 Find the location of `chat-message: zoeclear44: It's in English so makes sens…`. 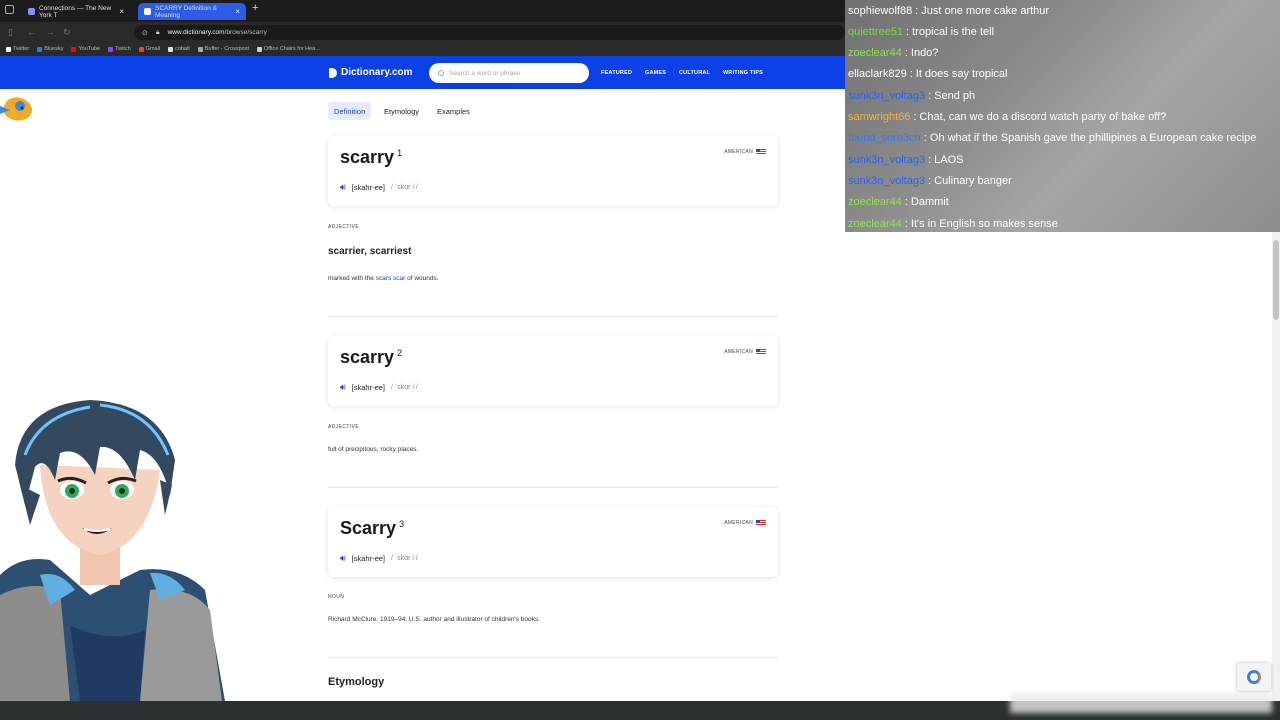

chat-message: zoeclear44: It's in English so makes sens… is located at coordinates (1062, 223).